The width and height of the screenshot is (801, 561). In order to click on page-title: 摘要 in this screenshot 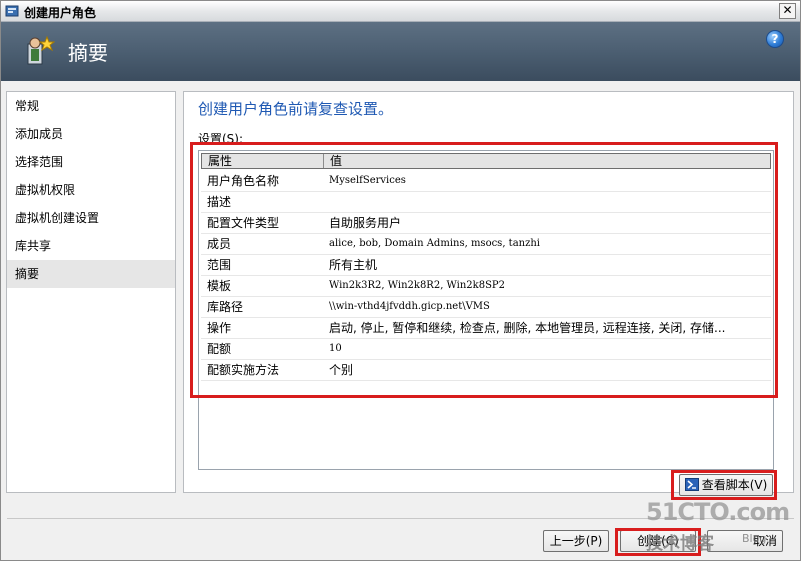, I will do `click(88, 53)`.